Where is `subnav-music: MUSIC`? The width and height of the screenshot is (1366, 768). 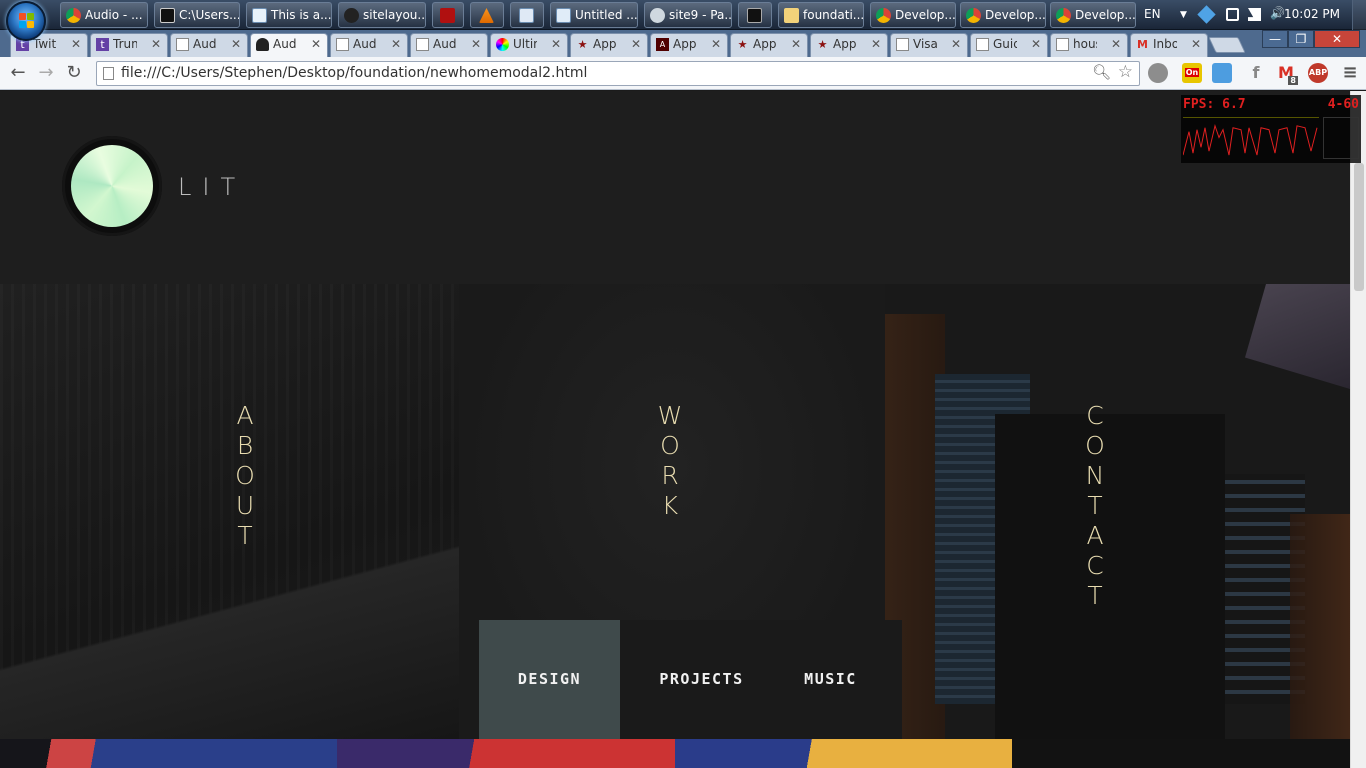
subnav-music: MUSIC is located at coordinates (830, 679).